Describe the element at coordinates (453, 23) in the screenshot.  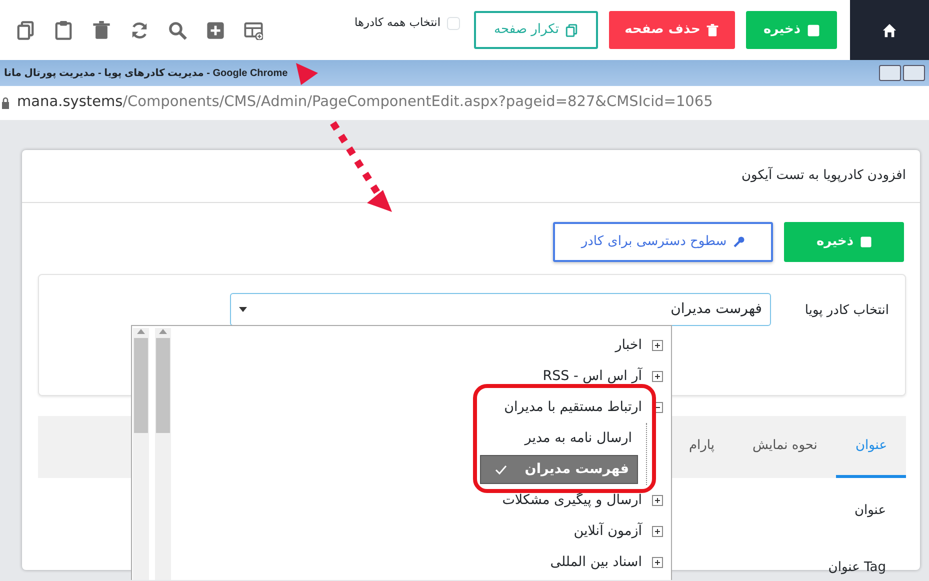
I see `select-all-checkbox` at that location.